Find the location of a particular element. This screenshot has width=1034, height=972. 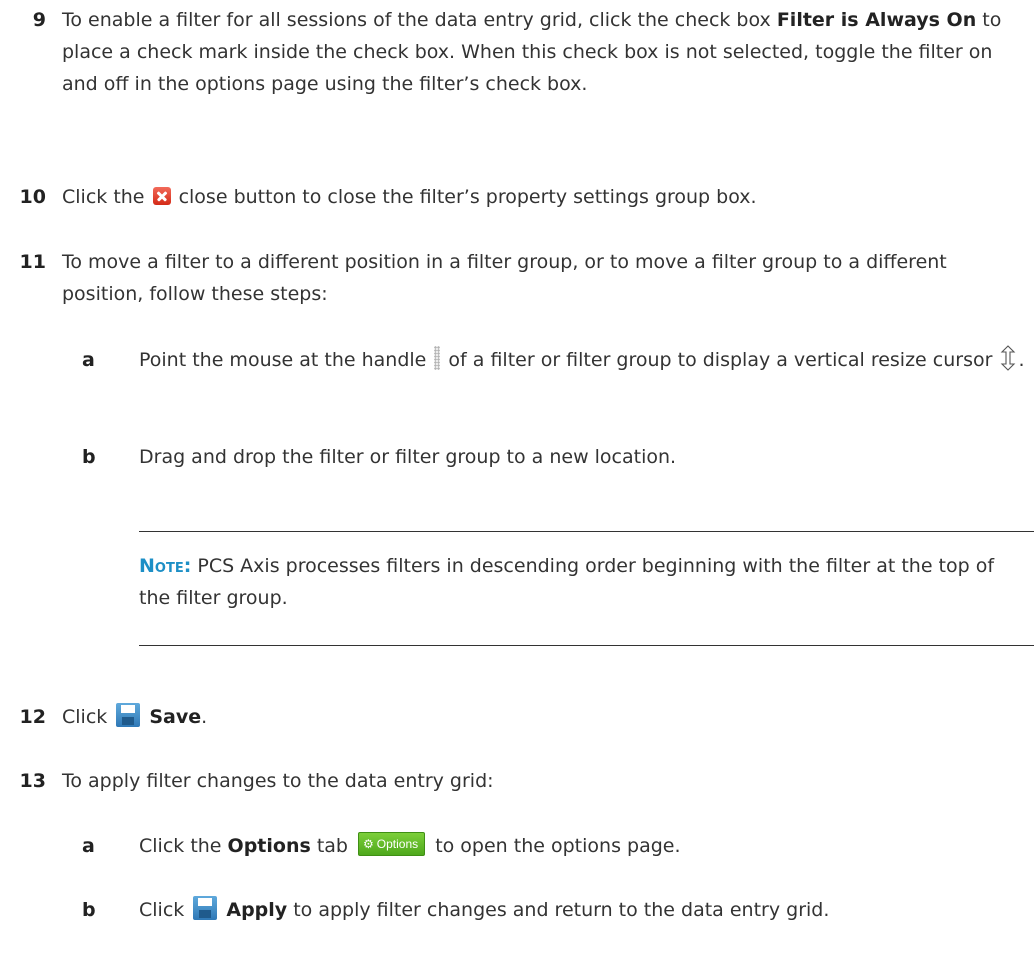

apply-label: Apply is located at coordinates (257, 910).